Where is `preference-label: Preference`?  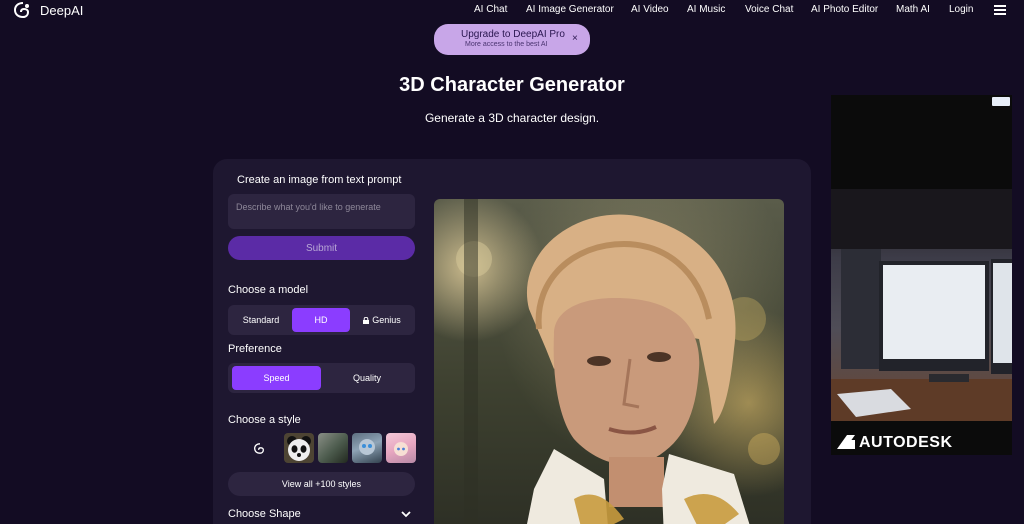 preference-label: Preference is located at coordinates (255, 349).